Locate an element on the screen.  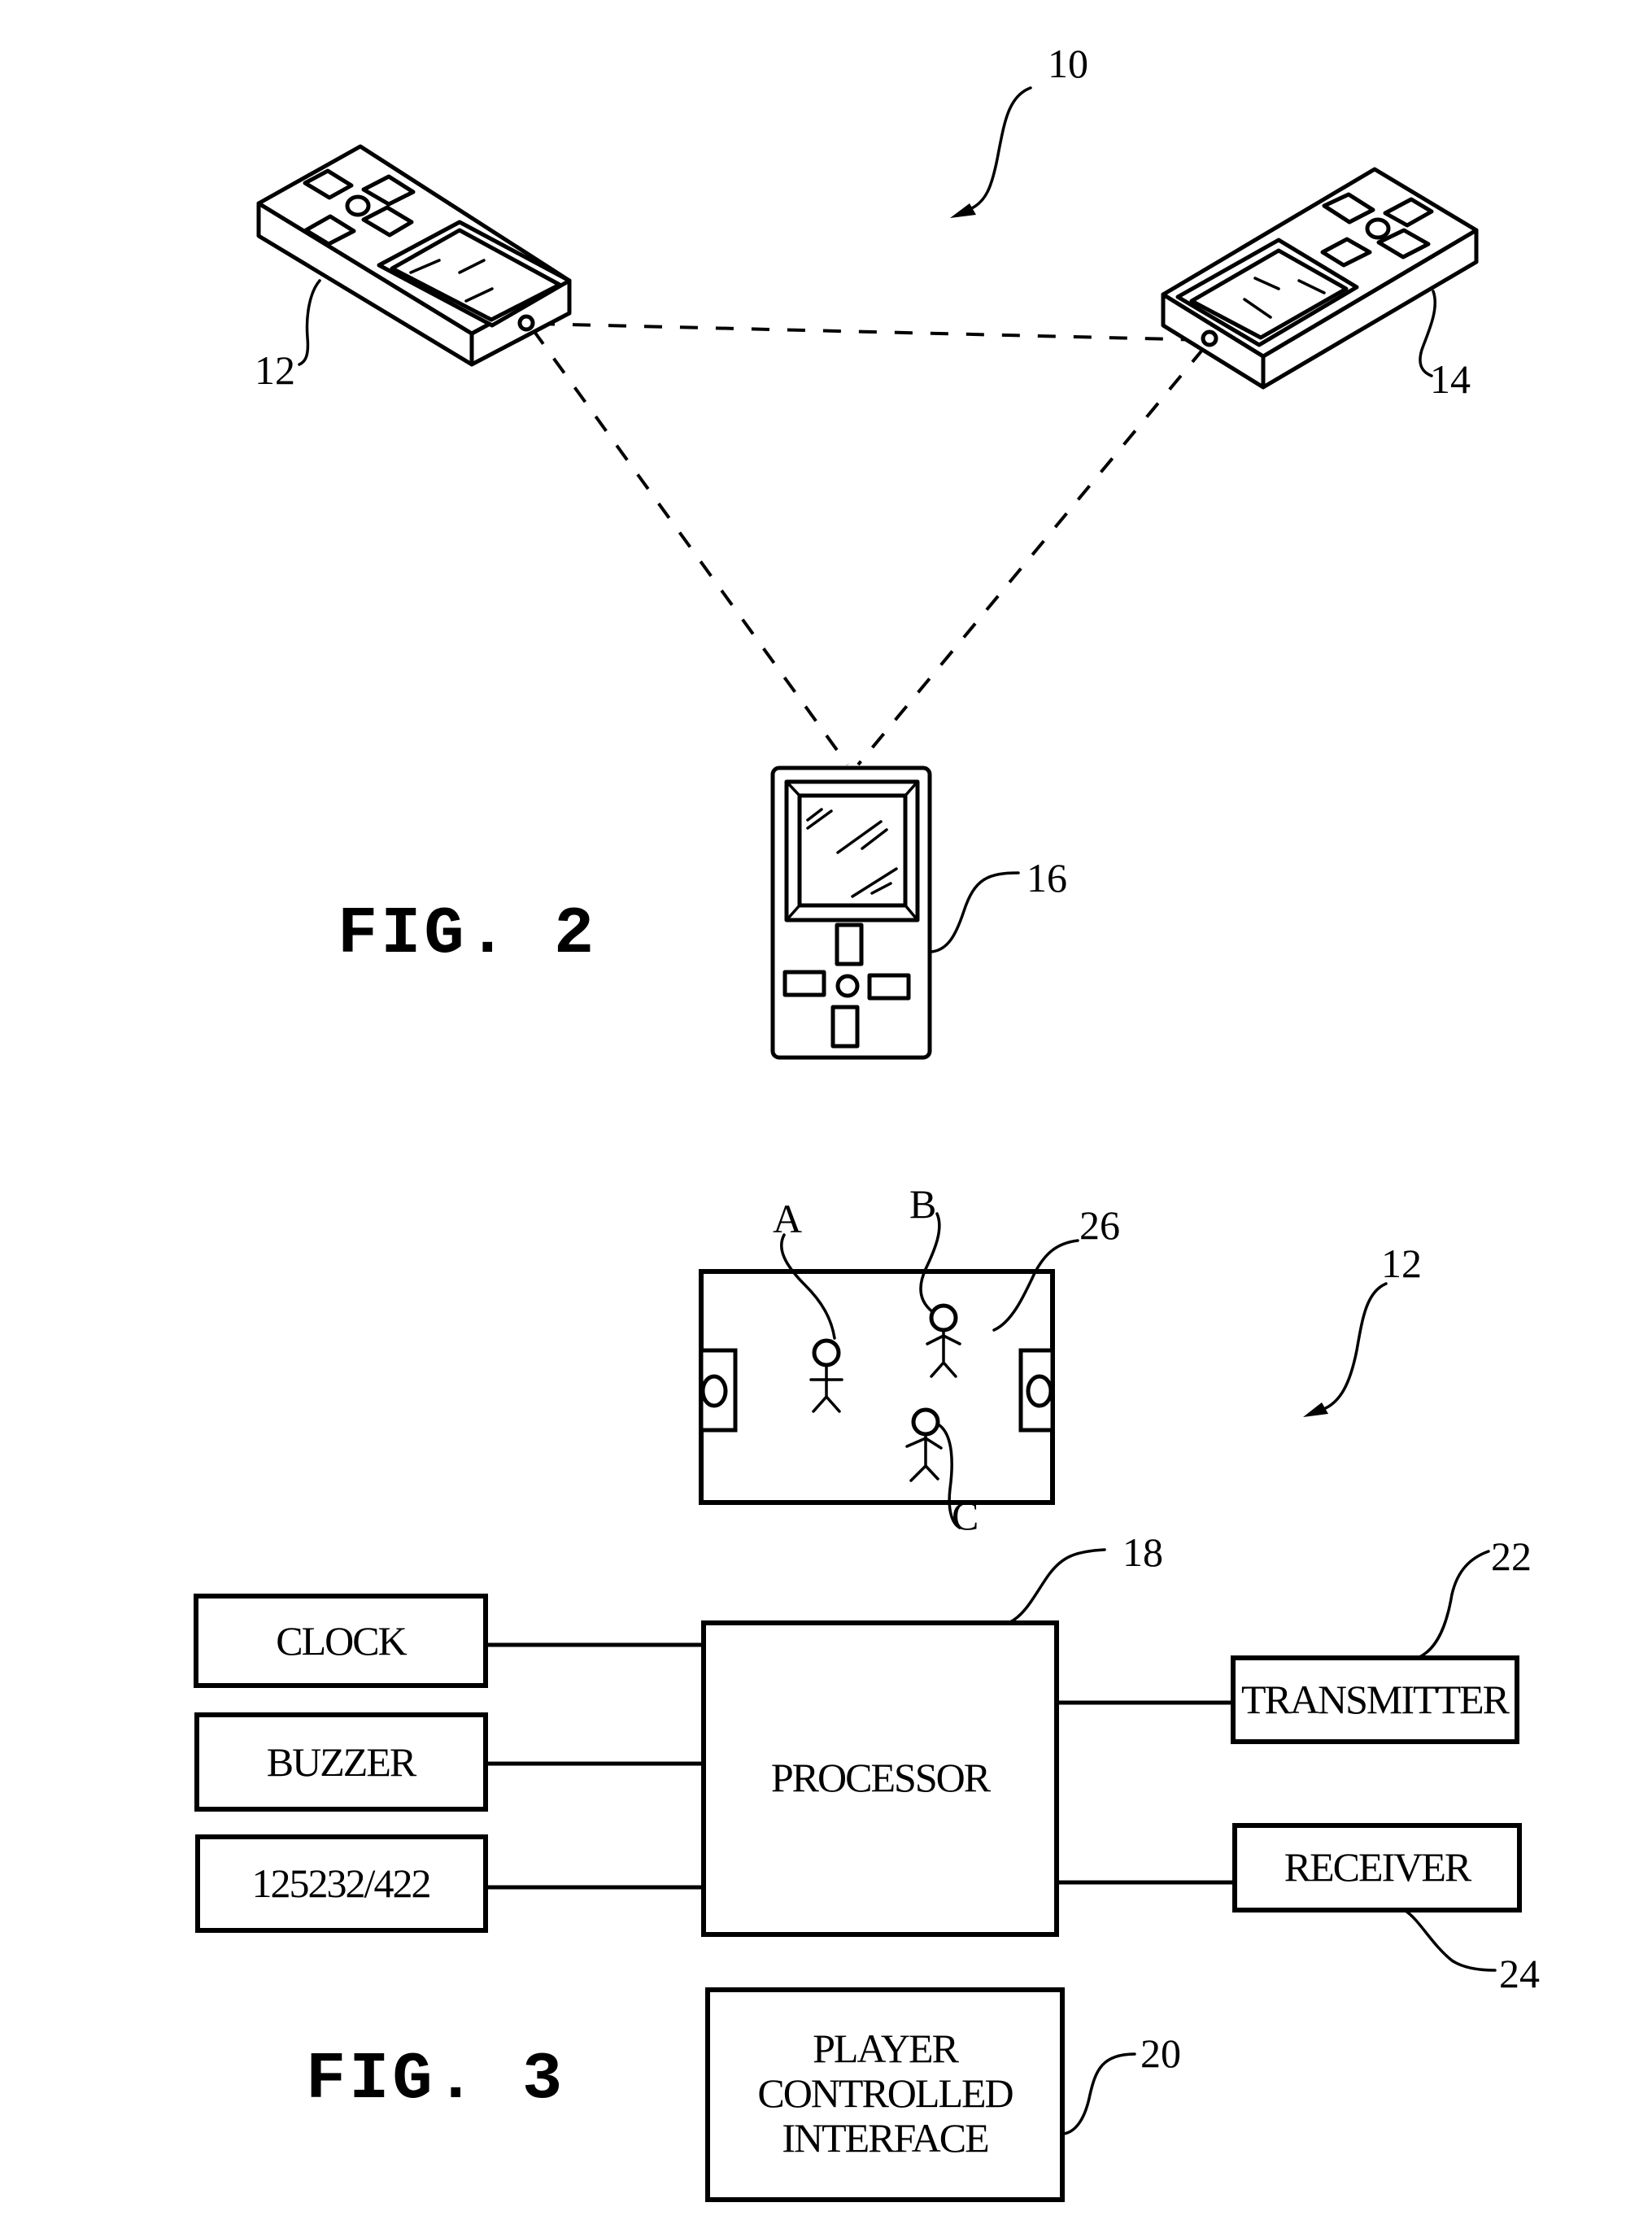
clock-label: CLOCK is located at coordinates (341, 1641).